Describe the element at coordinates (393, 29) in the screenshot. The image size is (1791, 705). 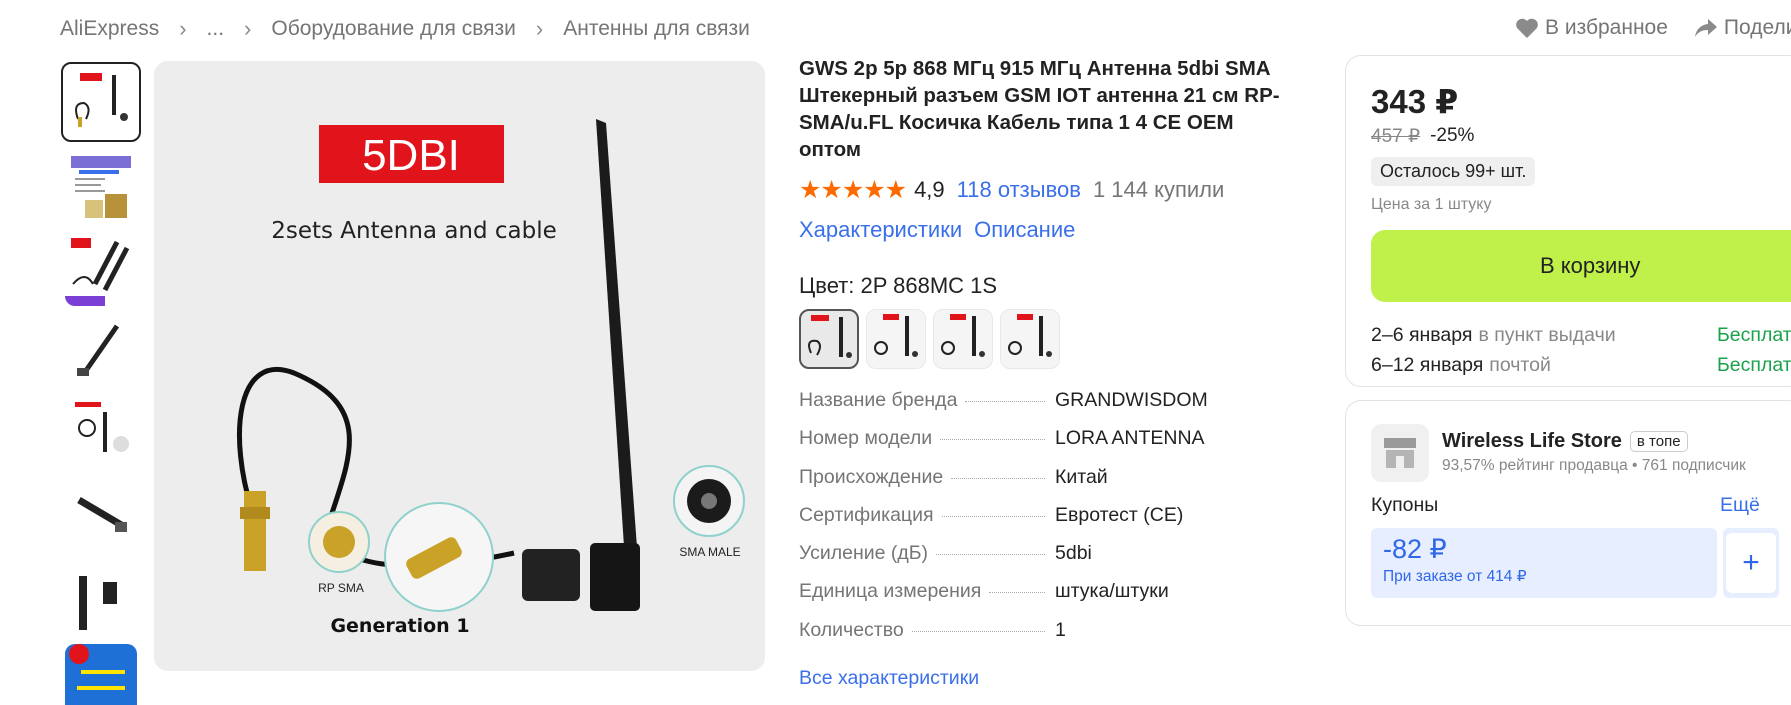
I see `breadcrumb-equipment: Оборудование для связи` at that location.